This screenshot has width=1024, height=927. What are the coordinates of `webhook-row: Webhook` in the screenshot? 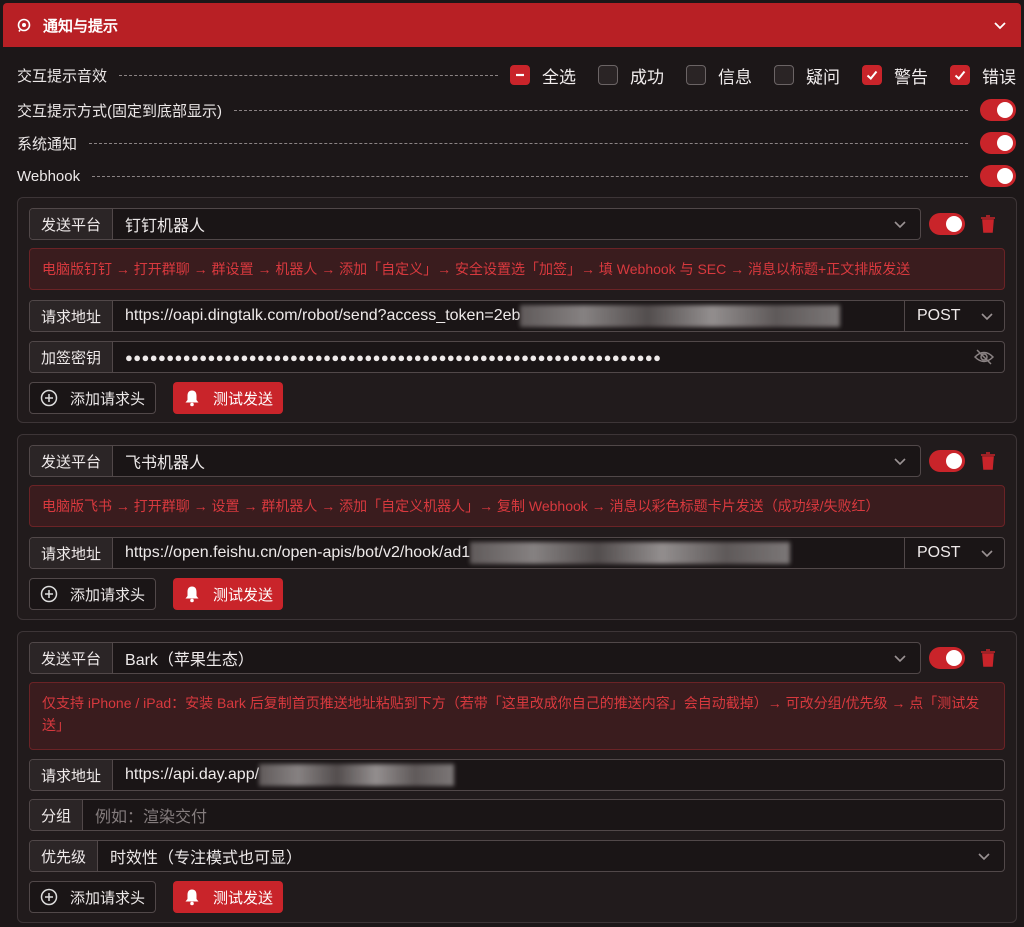 It's located at (516, 176).